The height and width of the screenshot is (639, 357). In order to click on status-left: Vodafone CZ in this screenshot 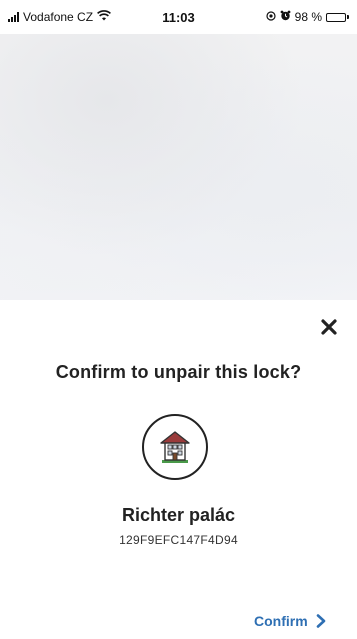, I will do `click(60, 17)`.